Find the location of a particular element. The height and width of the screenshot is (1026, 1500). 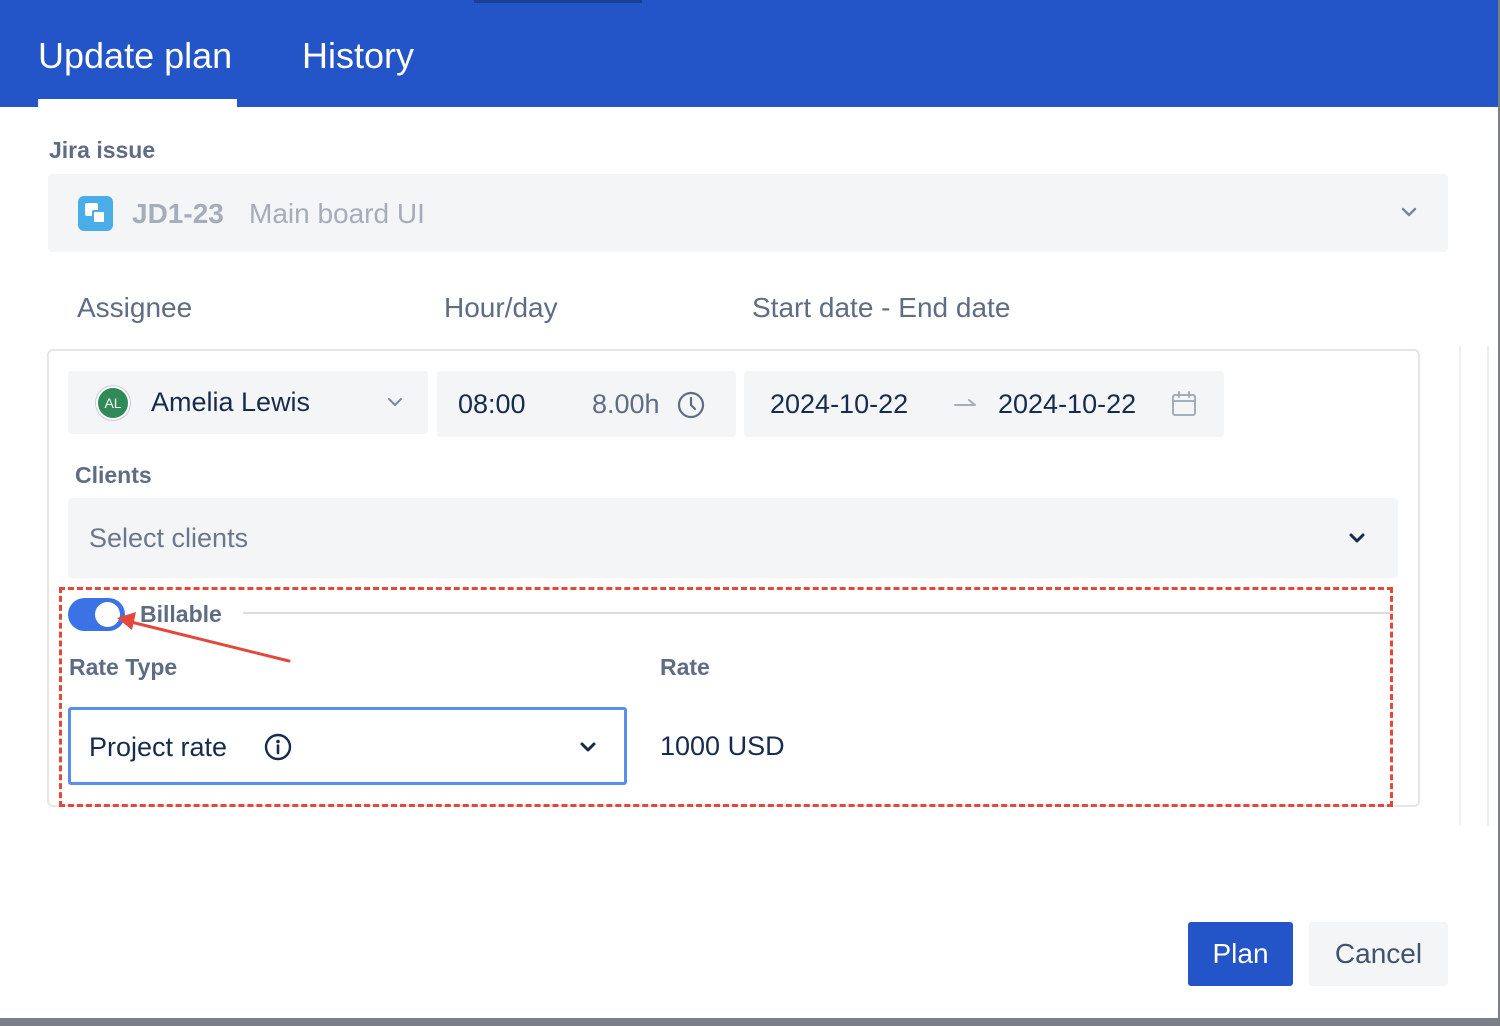

rate-type-label: Rate Type is located at coordinates (123, 667).